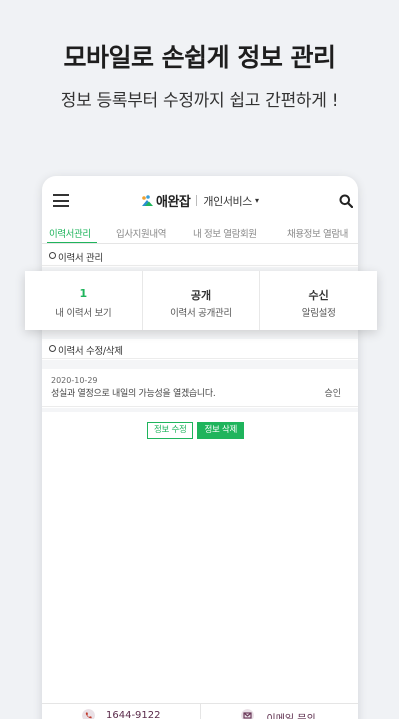 This screenshot has width=399, height=719. I want to click on stat-public: 공개 이력서 공개관리, so click(200, 300).